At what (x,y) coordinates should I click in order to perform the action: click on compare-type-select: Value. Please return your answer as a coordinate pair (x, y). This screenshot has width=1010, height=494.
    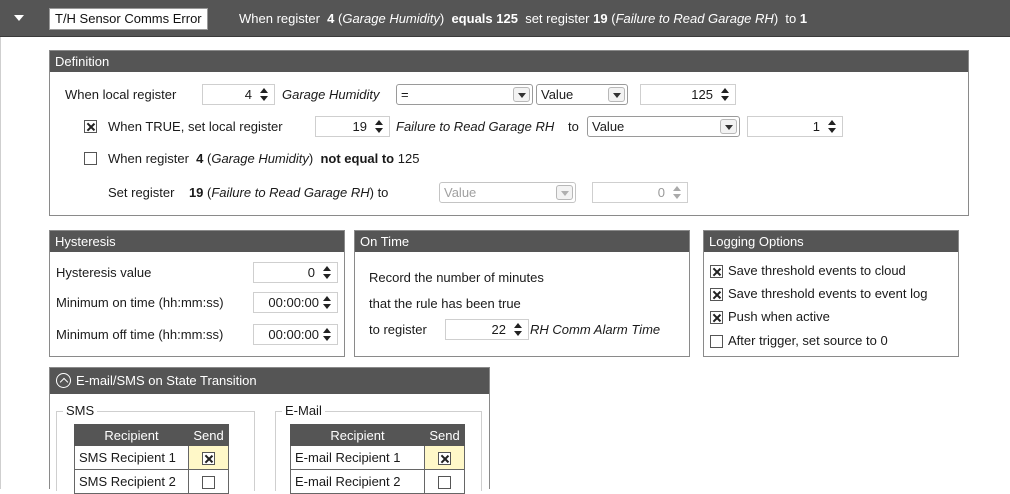
    Looking at the image, I should click on (582, 94).